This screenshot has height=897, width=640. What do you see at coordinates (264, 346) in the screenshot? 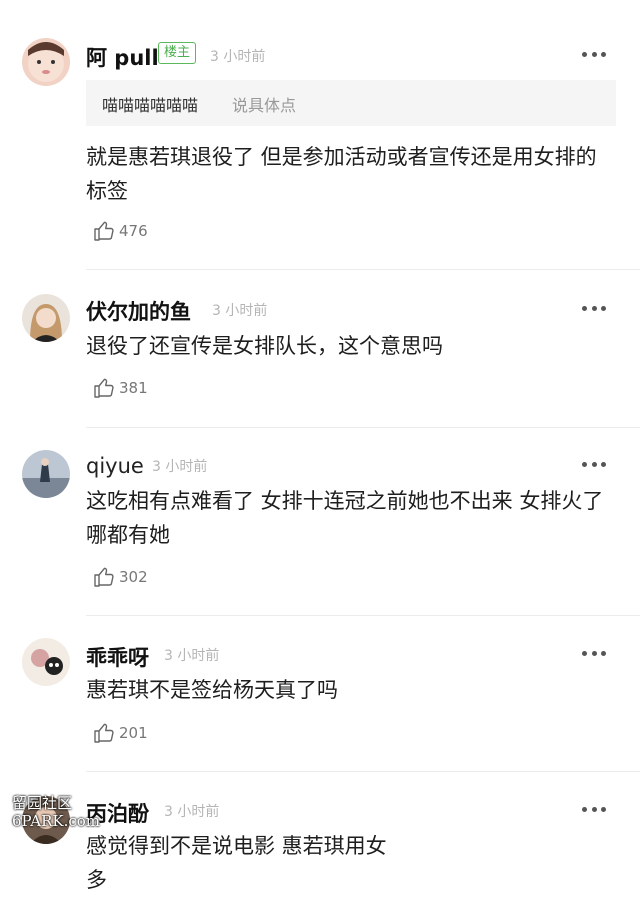
I see `comment-text: 退役了还宣传是女排队长，这个意思吗` at bounding box center [264, 346].